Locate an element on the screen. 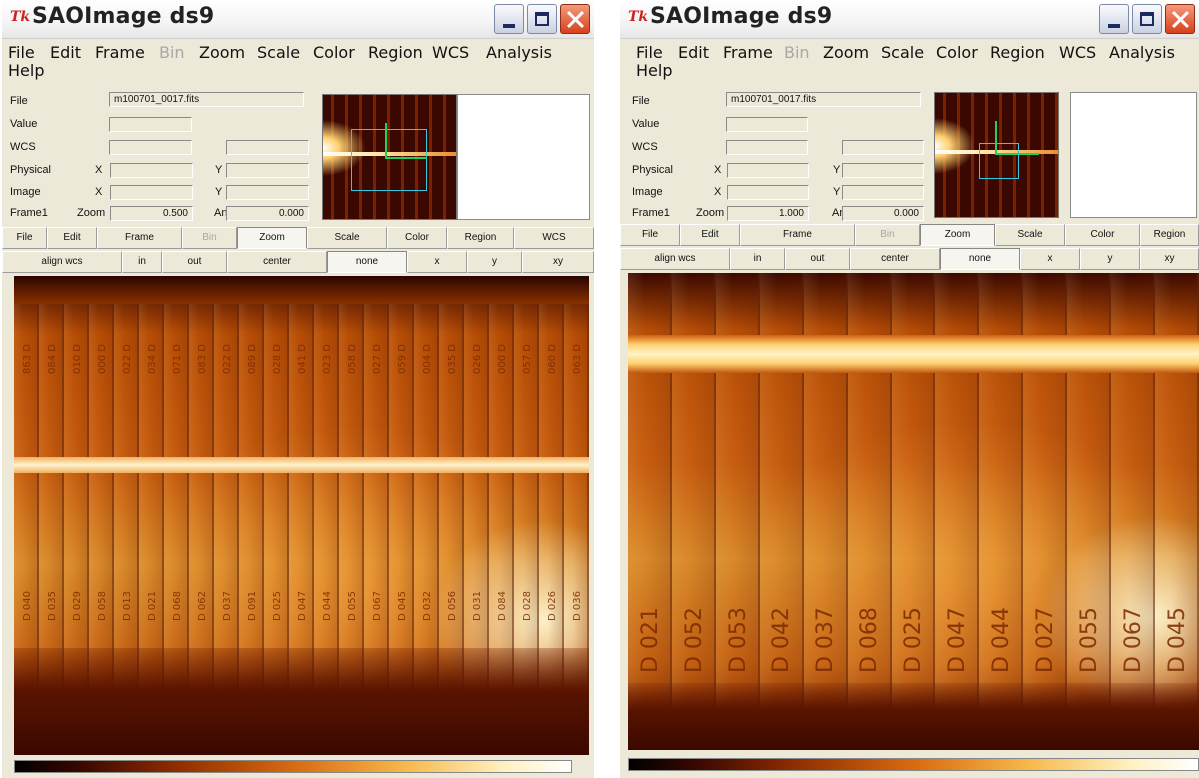  physical-x-label: X is located at coordinates (718, 170).